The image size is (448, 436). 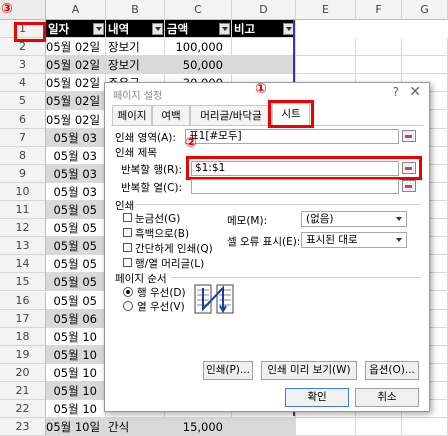 I want to click on row-header: 22, so click(x=23, y=409).